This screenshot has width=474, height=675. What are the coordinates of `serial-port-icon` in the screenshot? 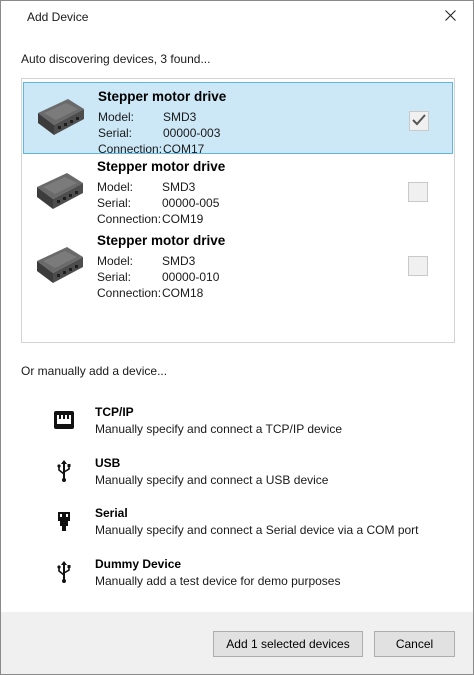 It's located at (64, 521).